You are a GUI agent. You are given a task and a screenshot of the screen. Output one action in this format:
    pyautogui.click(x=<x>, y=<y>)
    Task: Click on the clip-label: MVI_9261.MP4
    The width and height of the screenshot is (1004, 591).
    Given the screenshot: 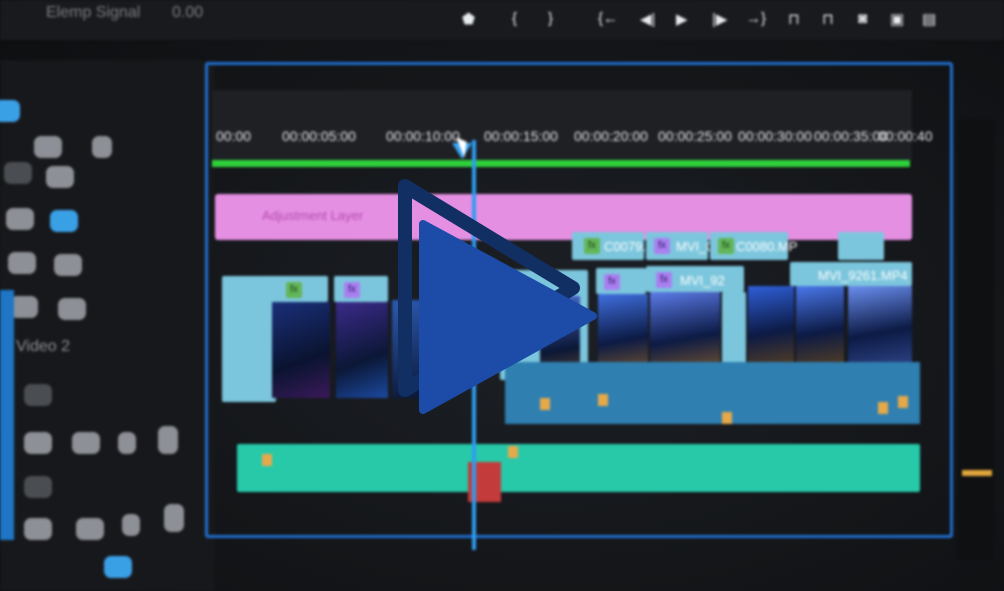 What is the action you would take?
    pyautogui.click(x=863, y=275)
    